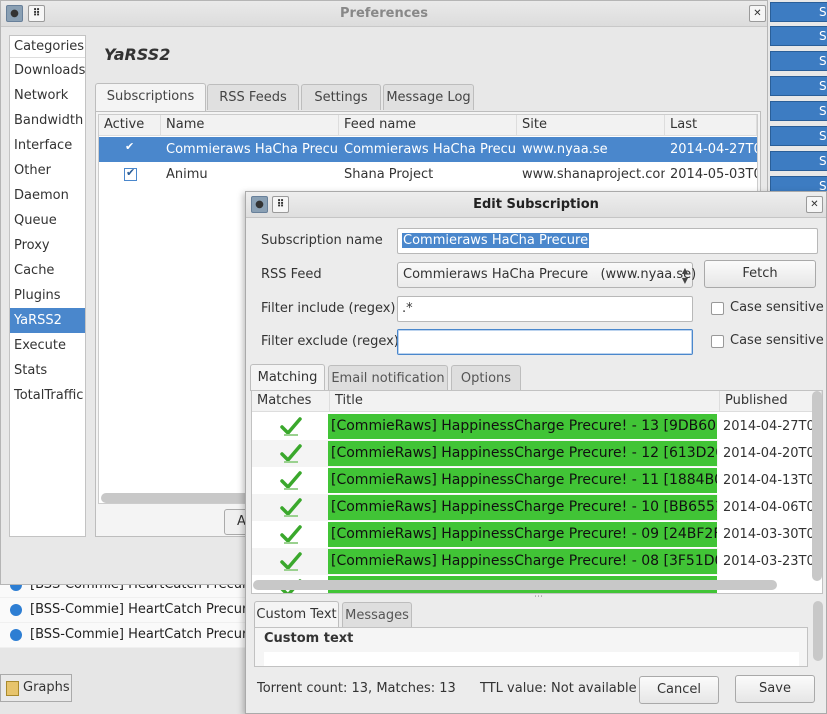 Image resolution: width=827 pixels, height=714 pixels. I want to click on category-item-daemon: Daemon, so click(47, 195).